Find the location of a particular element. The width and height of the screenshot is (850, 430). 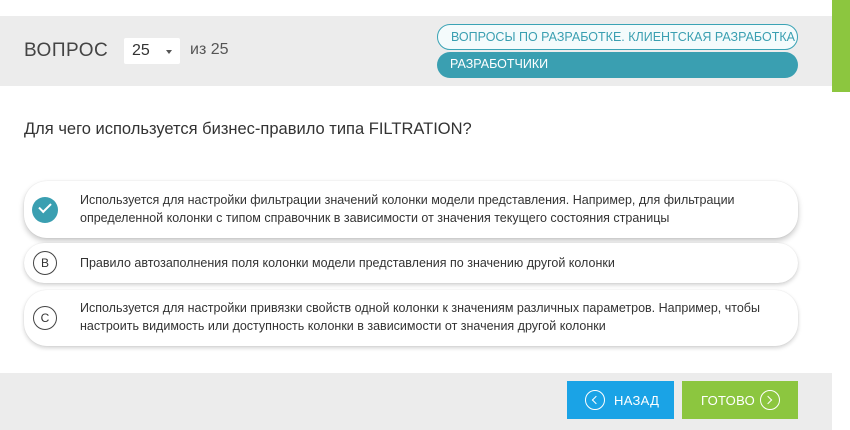

question-title: ВОПРОС is located at coordinates (66, 50).